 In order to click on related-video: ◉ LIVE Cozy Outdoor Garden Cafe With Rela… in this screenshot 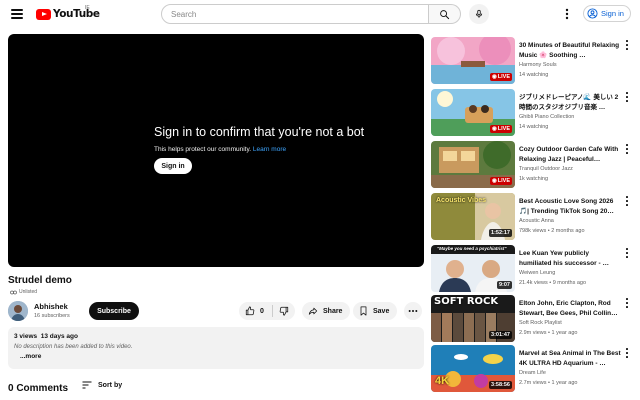, I will do `click(531, 164)`.